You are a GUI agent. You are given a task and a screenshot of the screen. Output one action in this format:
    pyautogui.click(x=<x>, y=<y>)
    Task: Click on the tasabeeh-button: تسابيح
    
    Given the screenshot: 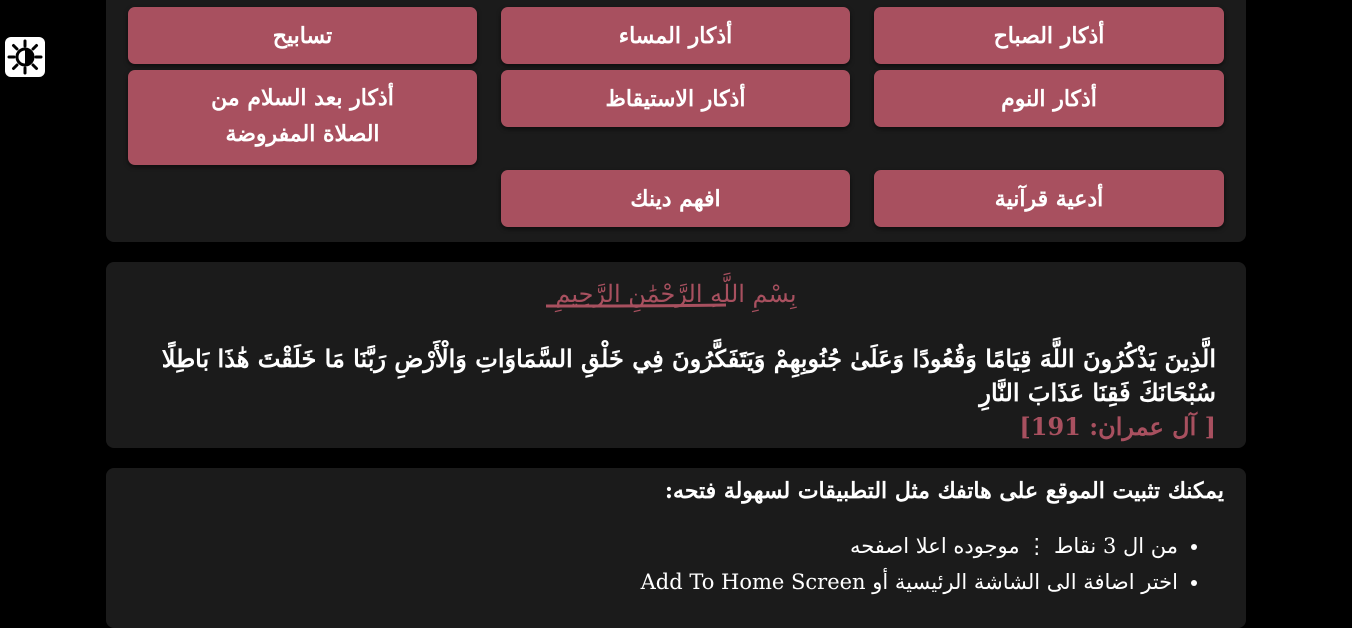 What is the action you would take?
    pyautogui.click(x=302, y=35)
    